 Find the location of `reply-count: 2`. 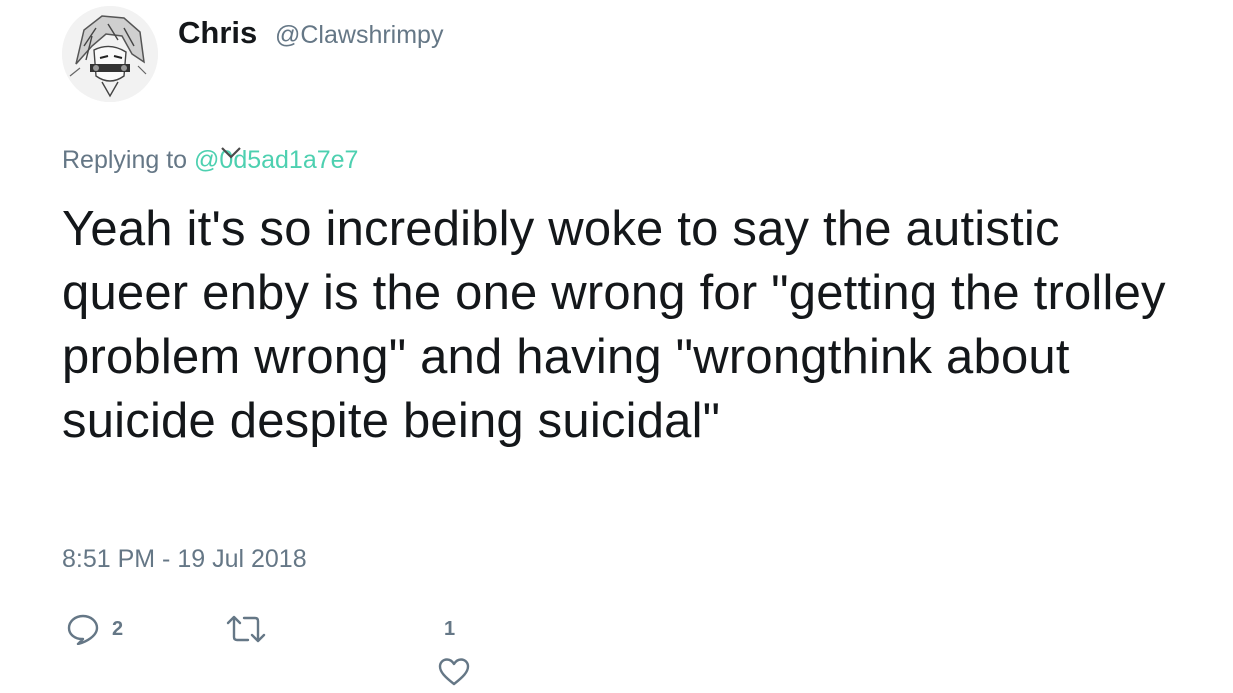

reply-count: 2 is located at coordinates (118, 628).